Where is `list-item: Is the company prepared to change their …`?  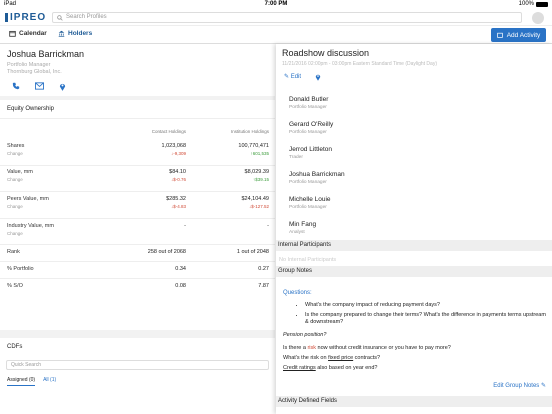 list-item: Is the company prepared to change their … is located at coordinates (426, 319).